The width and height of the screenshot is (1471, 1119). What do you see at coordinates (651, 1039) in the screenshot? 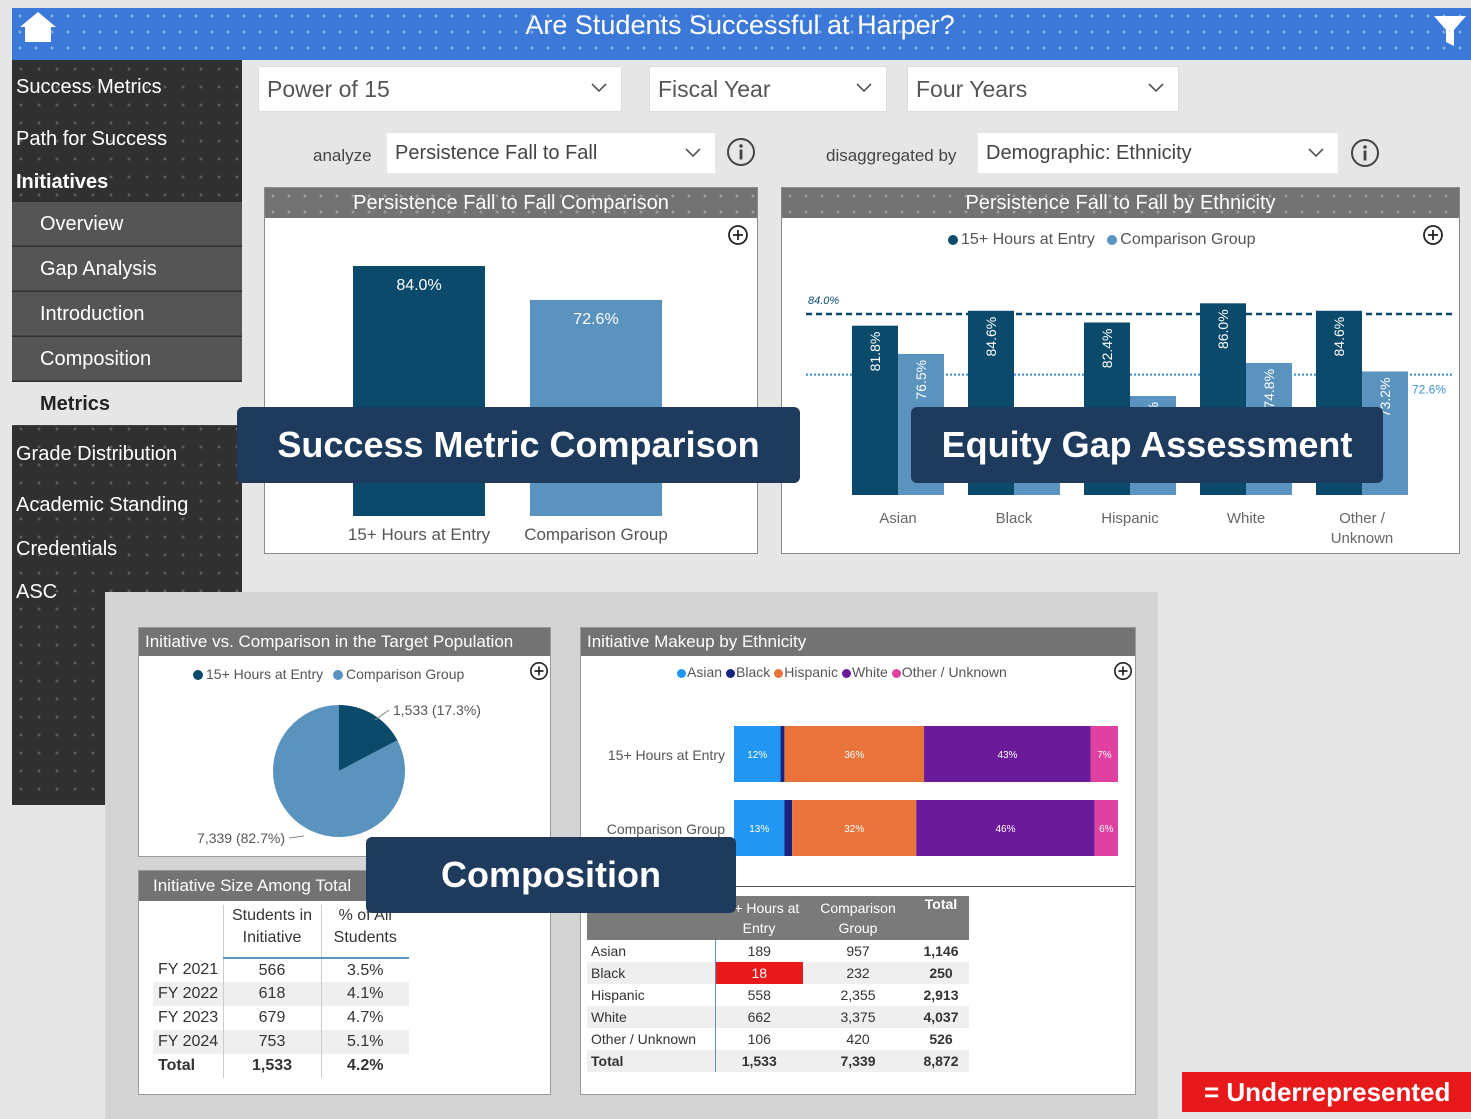
I see `table-cell: Other / Unknown` at bounding box center [651, 1039].